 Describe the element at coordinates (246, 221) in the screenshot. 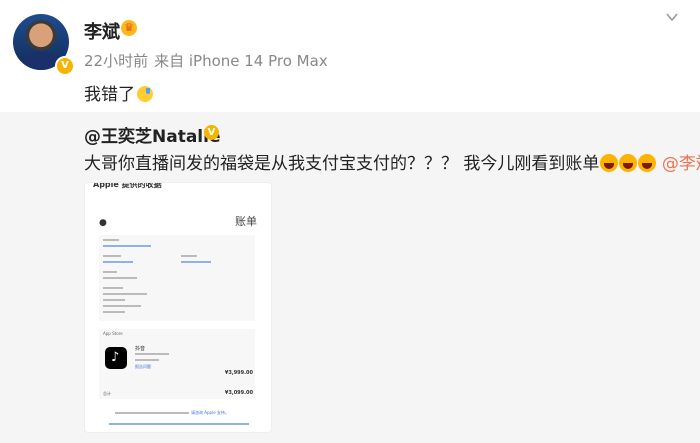

I see `receipt-bill-label: 账单` at that location.